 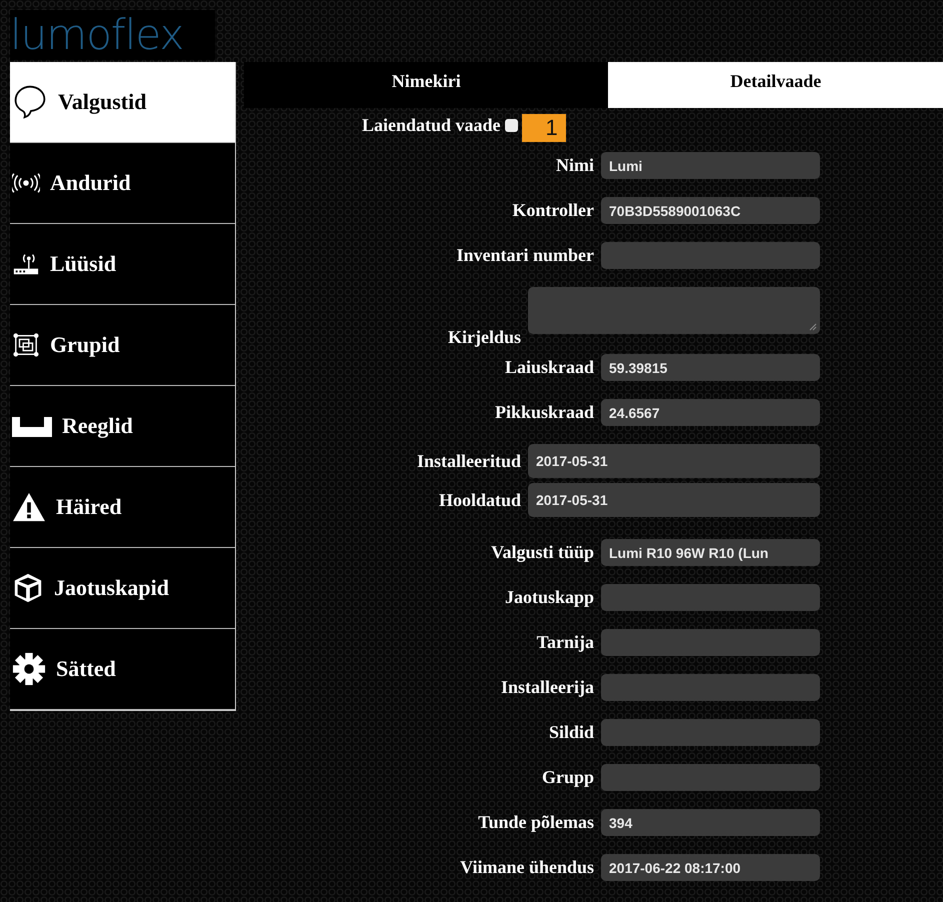 What do you see at coordinates (571, 732) in the screenshot?
I see `field-label: Sildid` at bounding box center [571, 732].